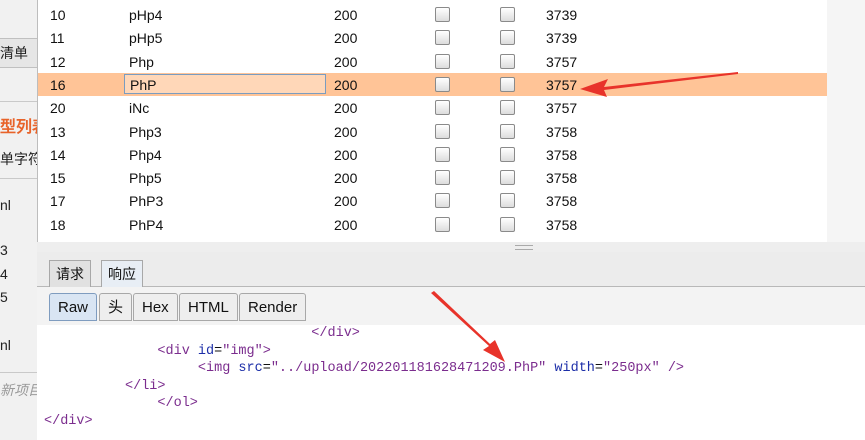 The height and width of the screenshot is (440, 865). Describe the element at coordinates (433, 224) in the screenshot. I see `table-row: 18 PhP4 200 3758` at that location.